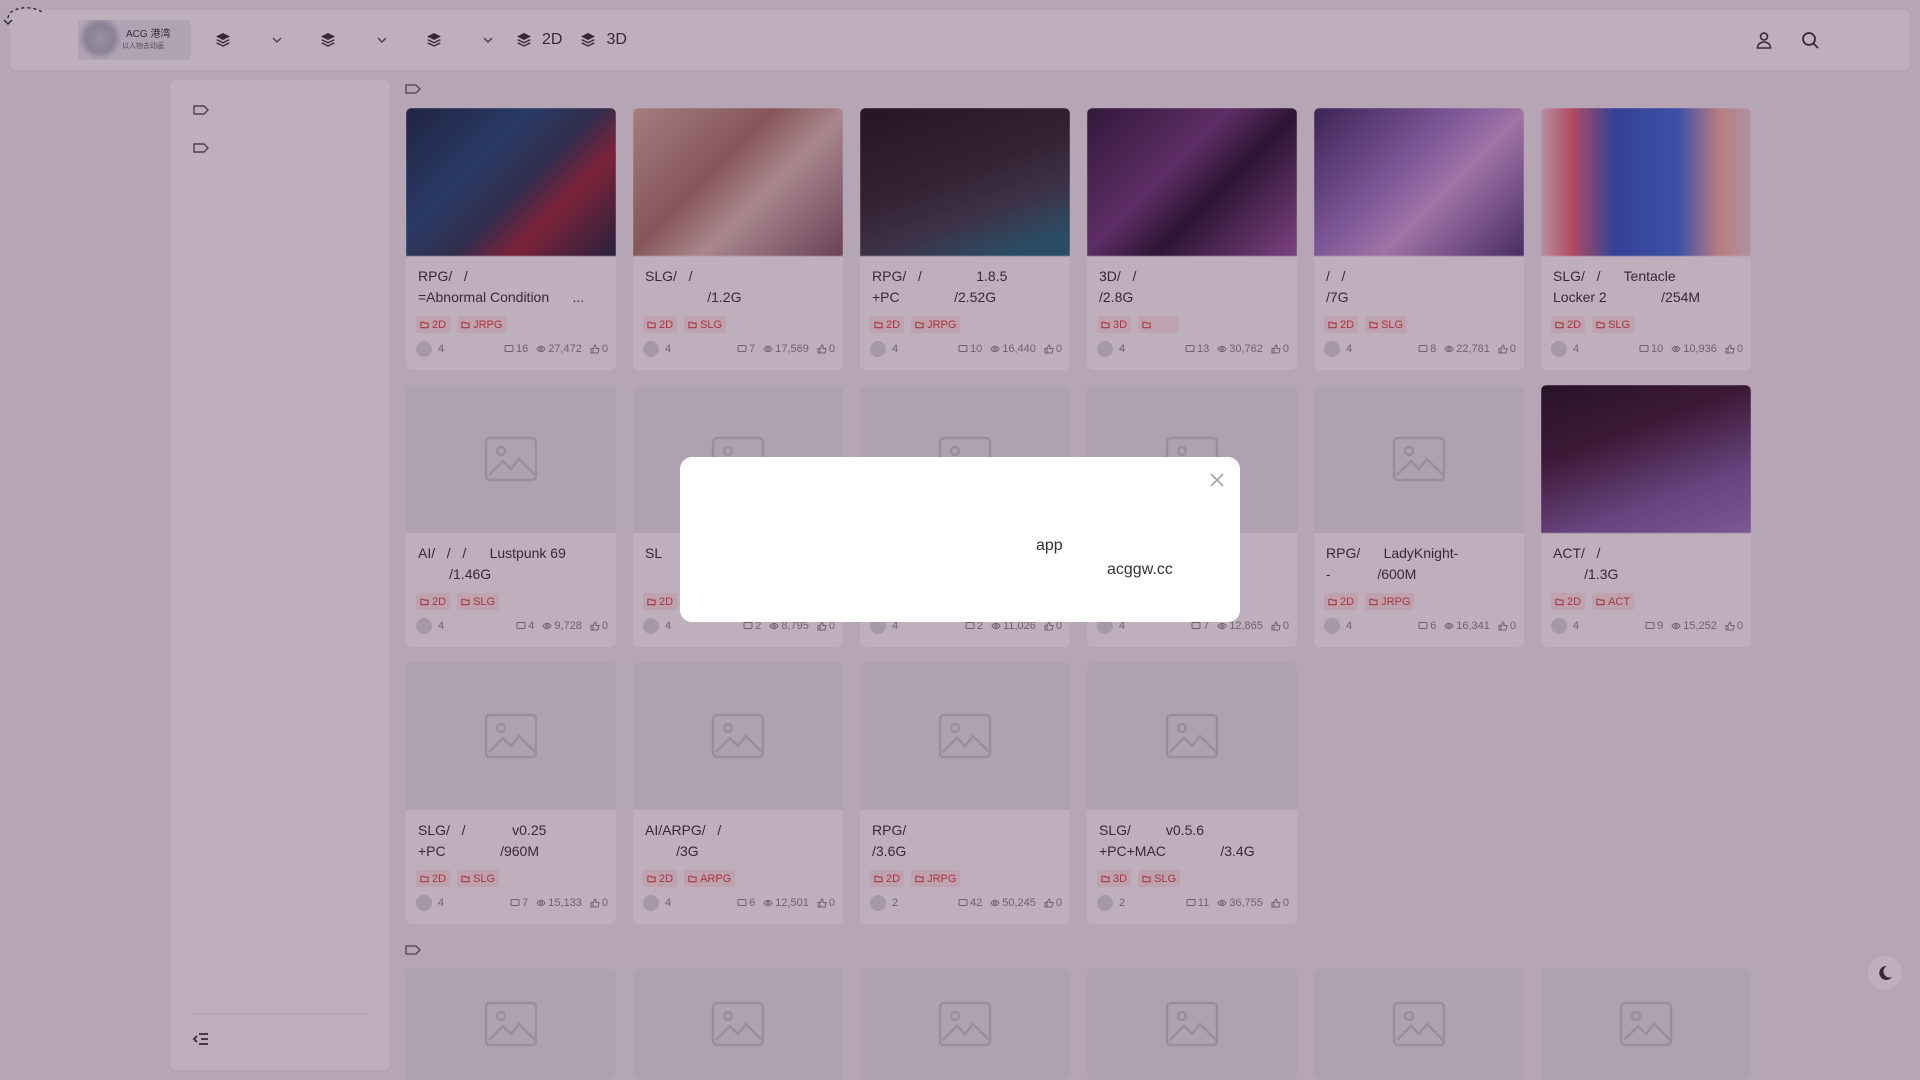 The image size is (1920, 1080). Describe the element at coordinates (960, 539) in the screenshot. I see `notice-modal: app acggw.cc` at that location.